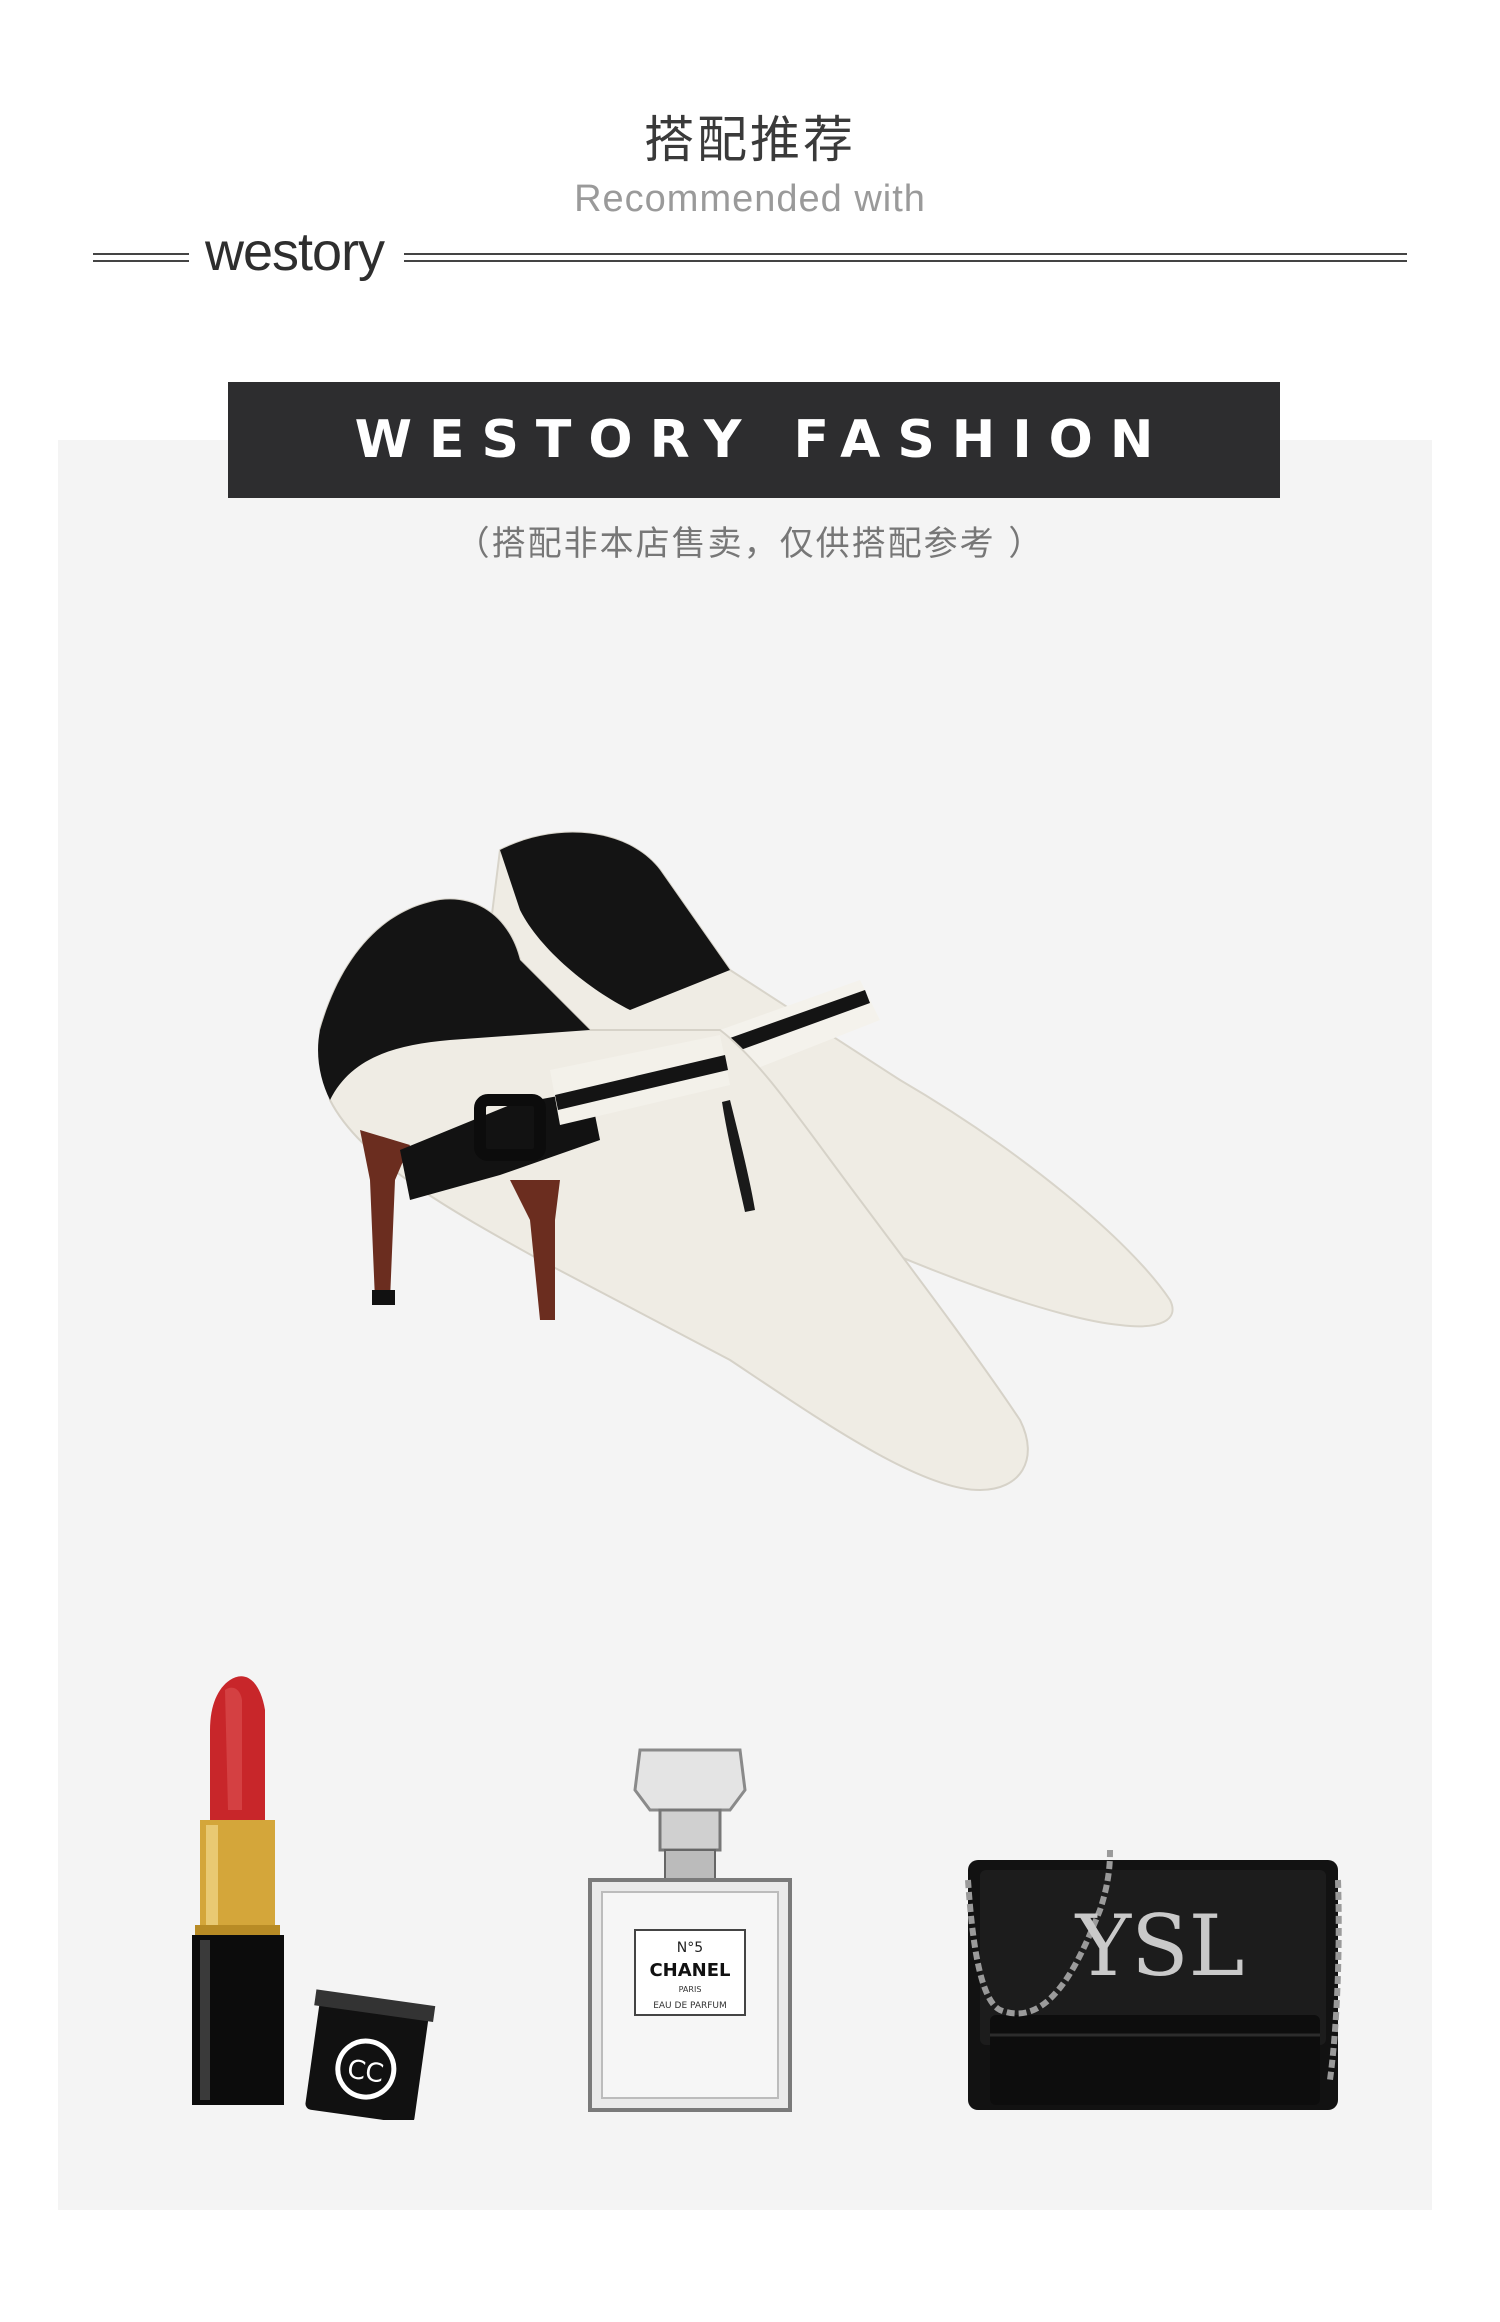 The width and height of the screenshot is (1500, 2322). I want to click on handbag-icon: YSL, so click(1155, 1980).